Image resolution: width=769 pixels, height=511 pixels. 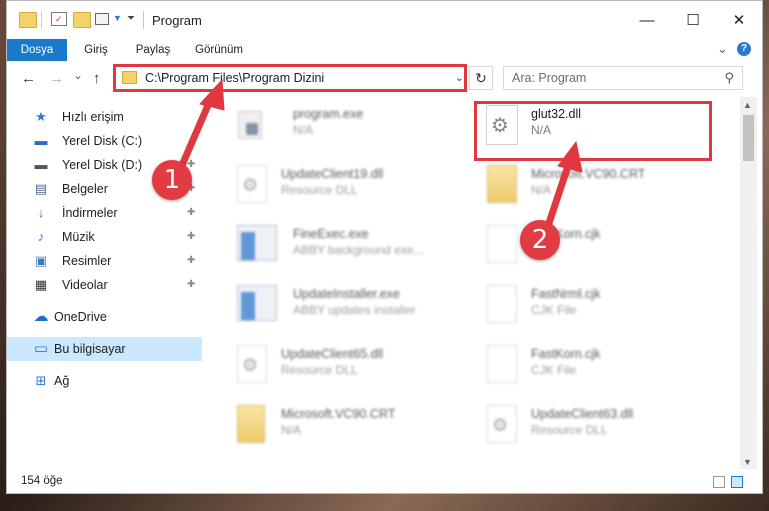 I want to click on file-item: FastNrml.cjk CJK File, so click(x=592, y=309).